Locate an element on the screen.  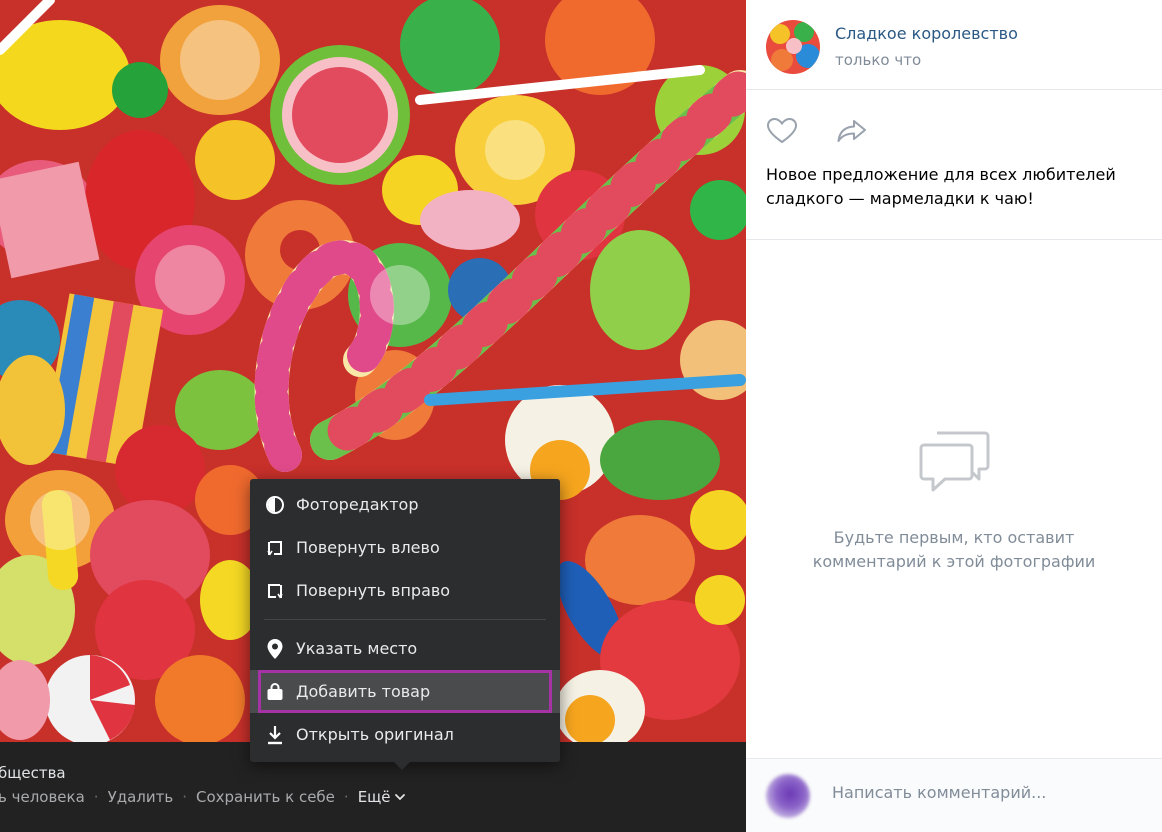
location-pin-icon is located at coordinates (275, 649).